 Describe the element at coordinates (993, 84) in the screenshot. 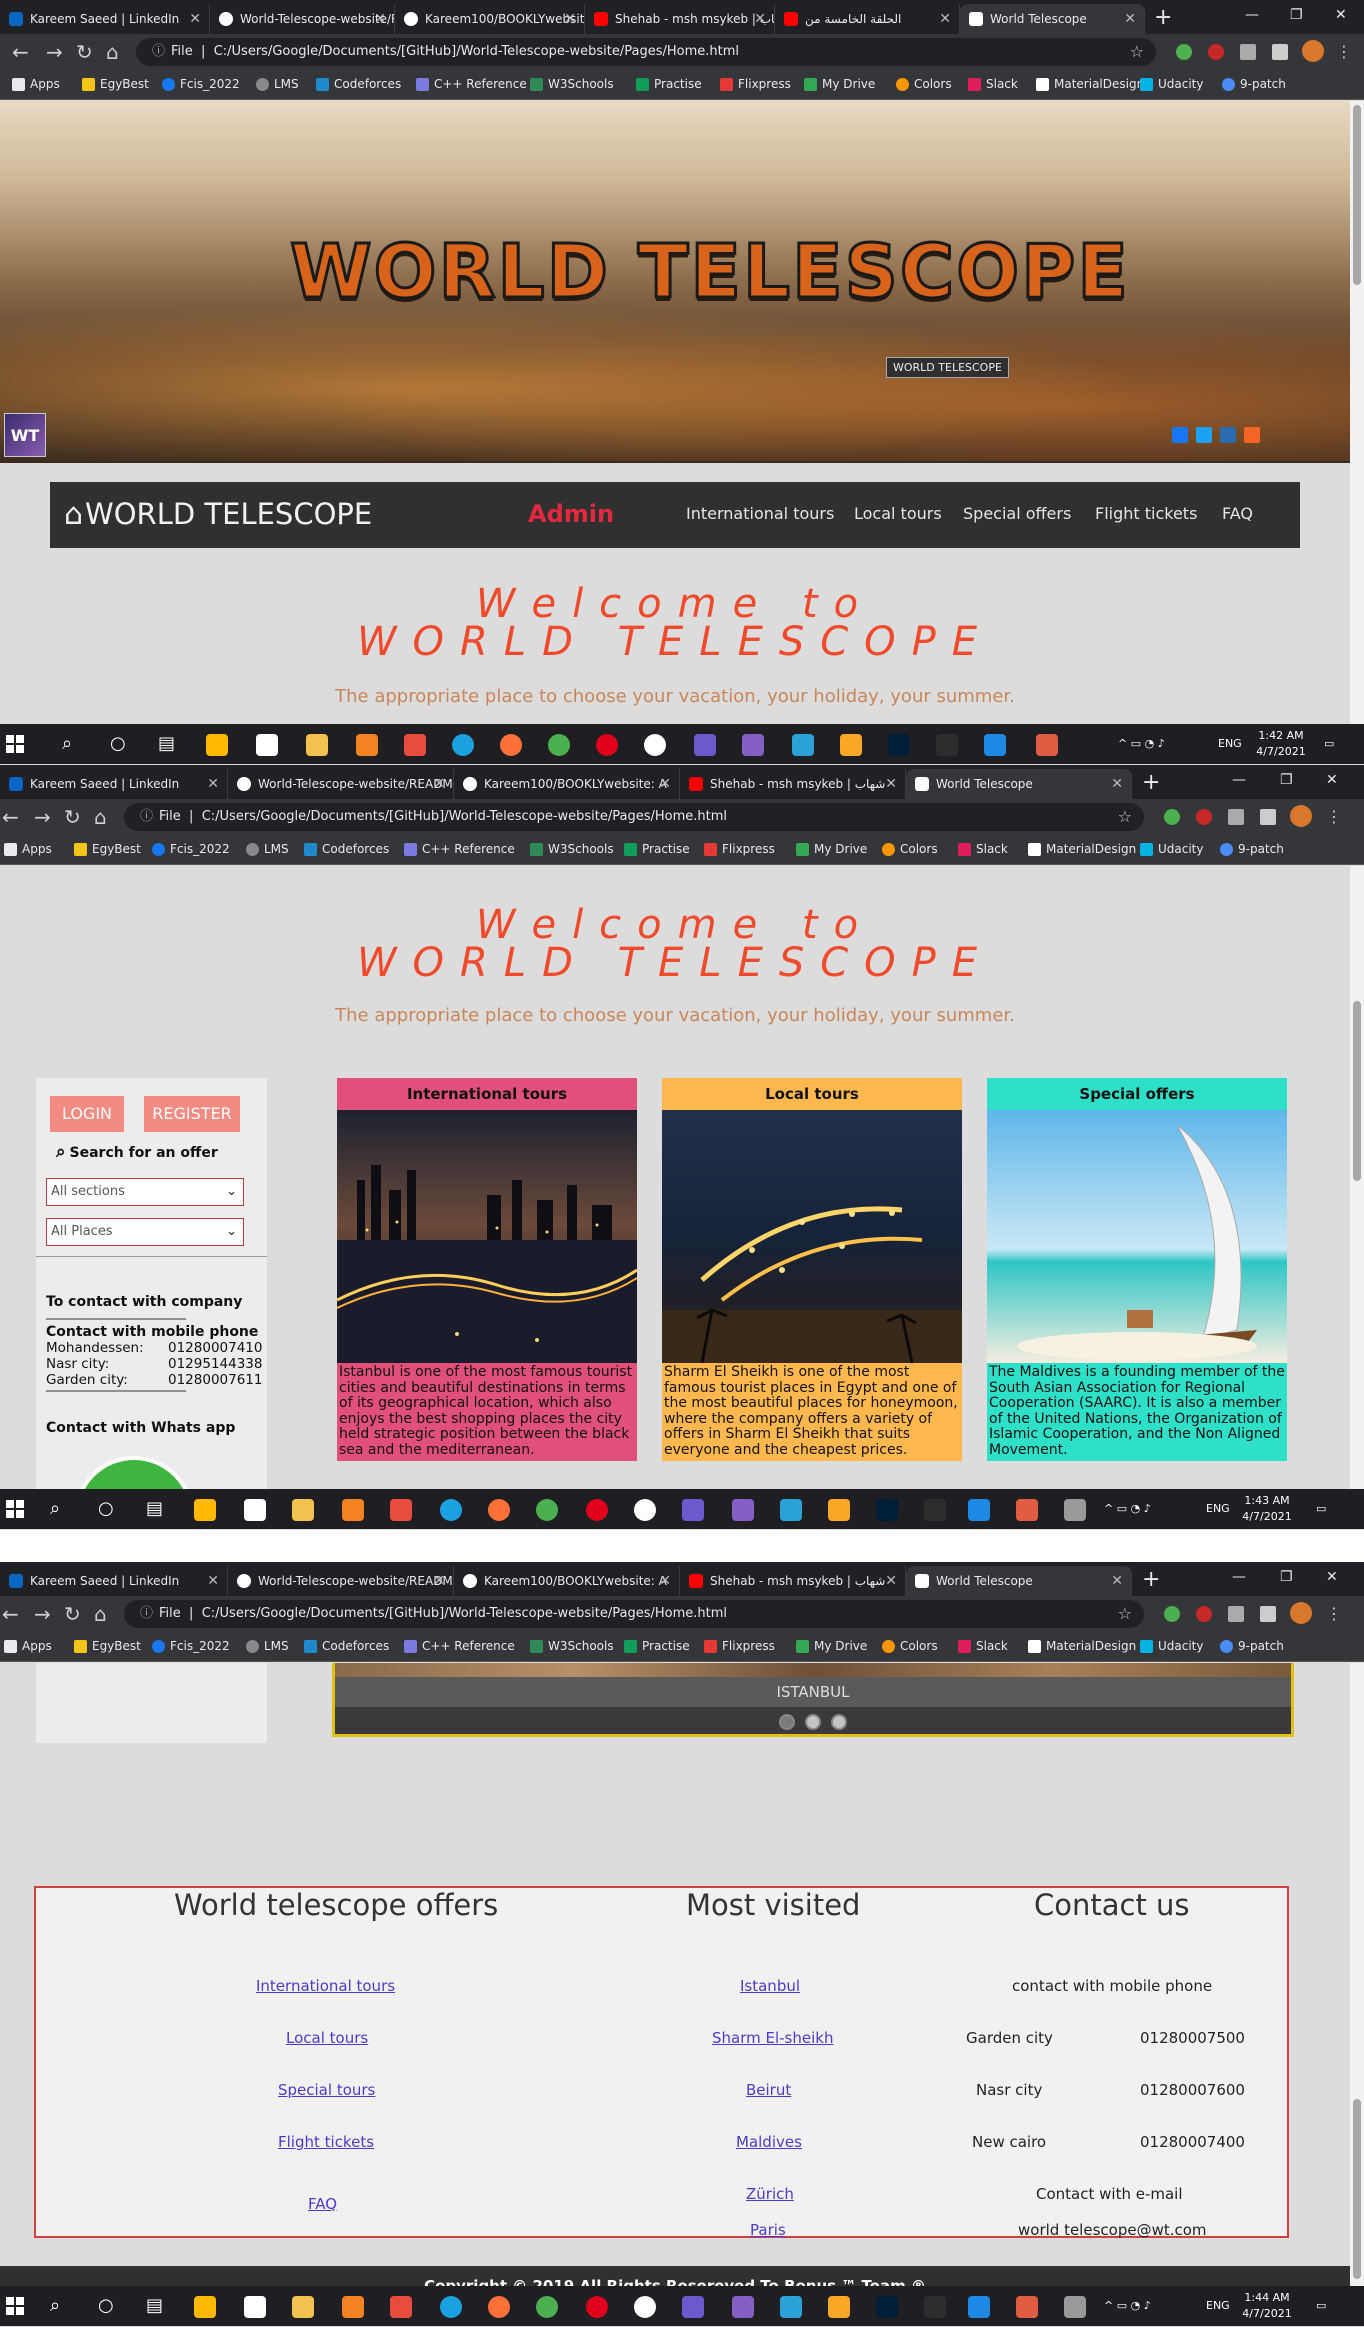

I see `bookmark-slack: Slack` at that location.